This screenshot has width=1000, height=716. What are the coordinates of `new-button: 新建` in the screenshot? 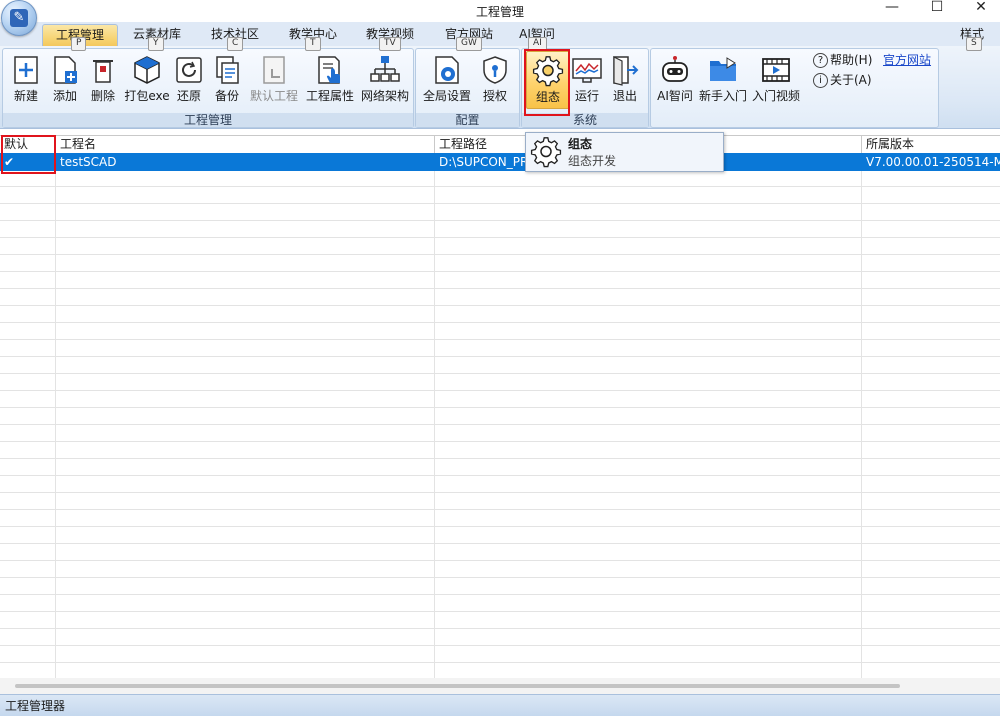 It's located at (26, 79).